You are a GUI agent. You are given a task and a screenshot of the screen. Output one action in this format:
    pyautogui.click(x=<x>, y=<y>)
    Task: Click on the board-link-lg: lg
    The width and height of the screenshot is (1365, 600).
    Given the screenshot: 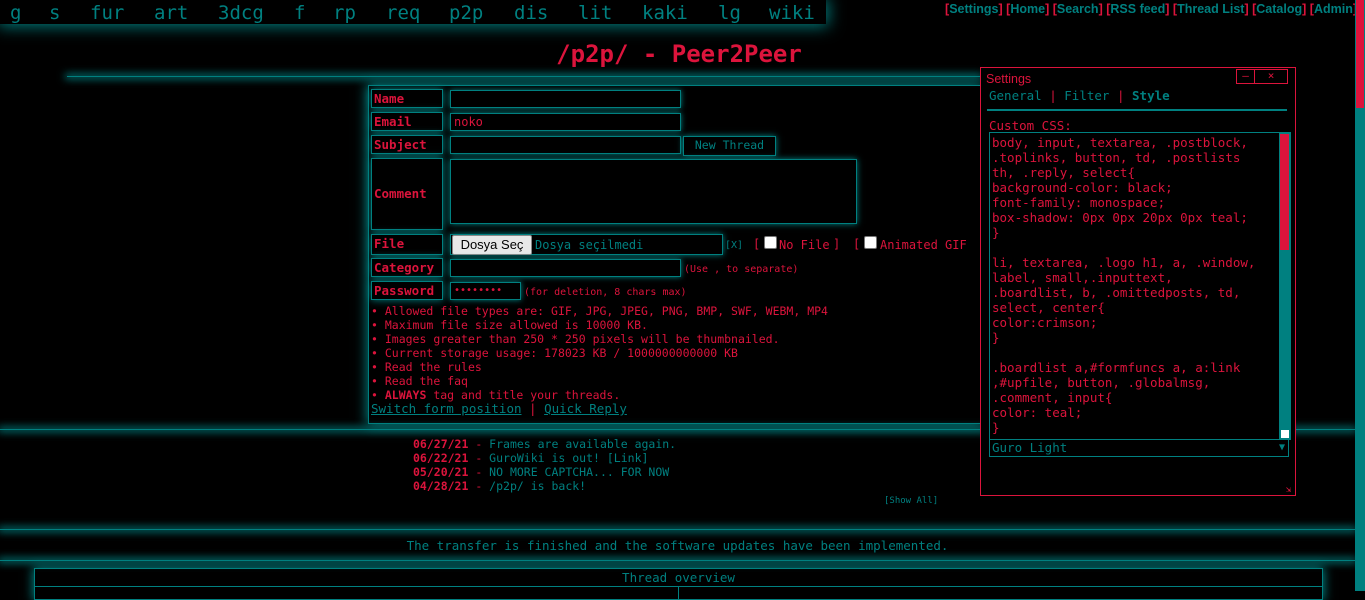 What is the action you would take?
    pyautogui.click(x=729, y=13)
    